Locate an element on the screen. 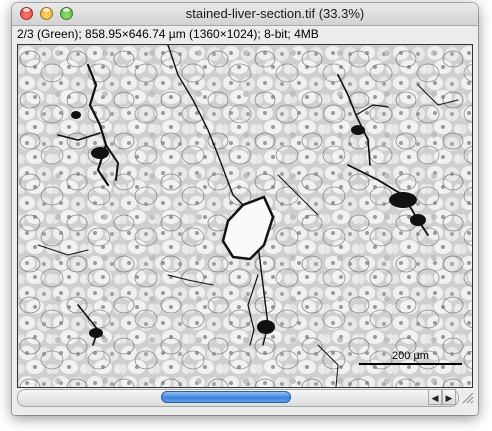 The width and height of the screenshot is (492, 431). horizontal-scrollbar is located at coordinates (238, 398).